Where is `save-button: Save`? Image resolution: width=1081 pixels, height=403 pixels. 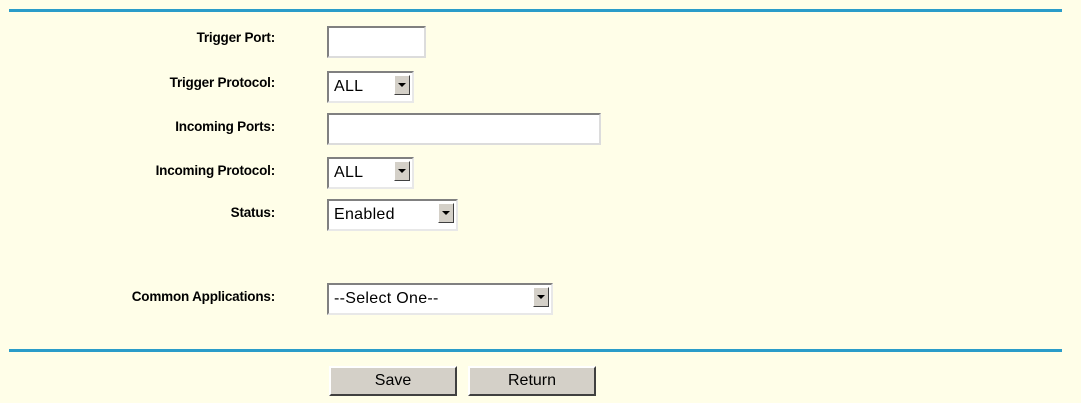
save-button: Save is located at coordinates (393, 381).